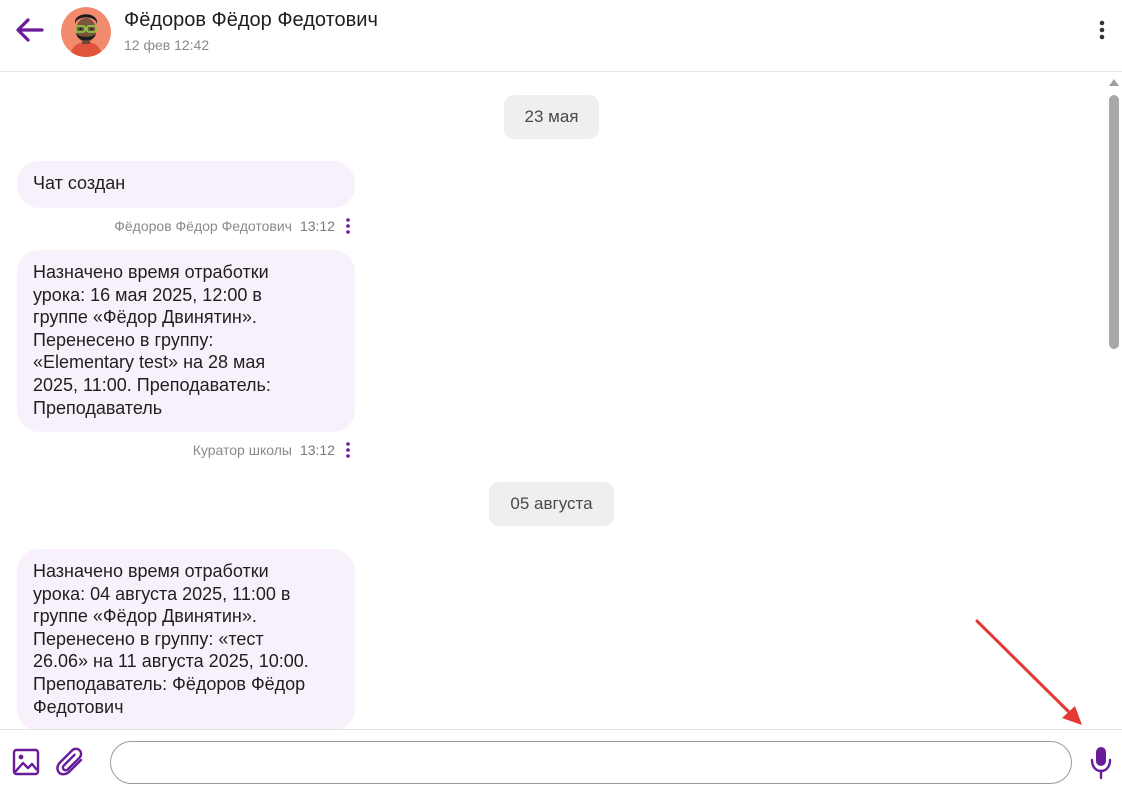  I want to click on image-icon, so click(26, 762).